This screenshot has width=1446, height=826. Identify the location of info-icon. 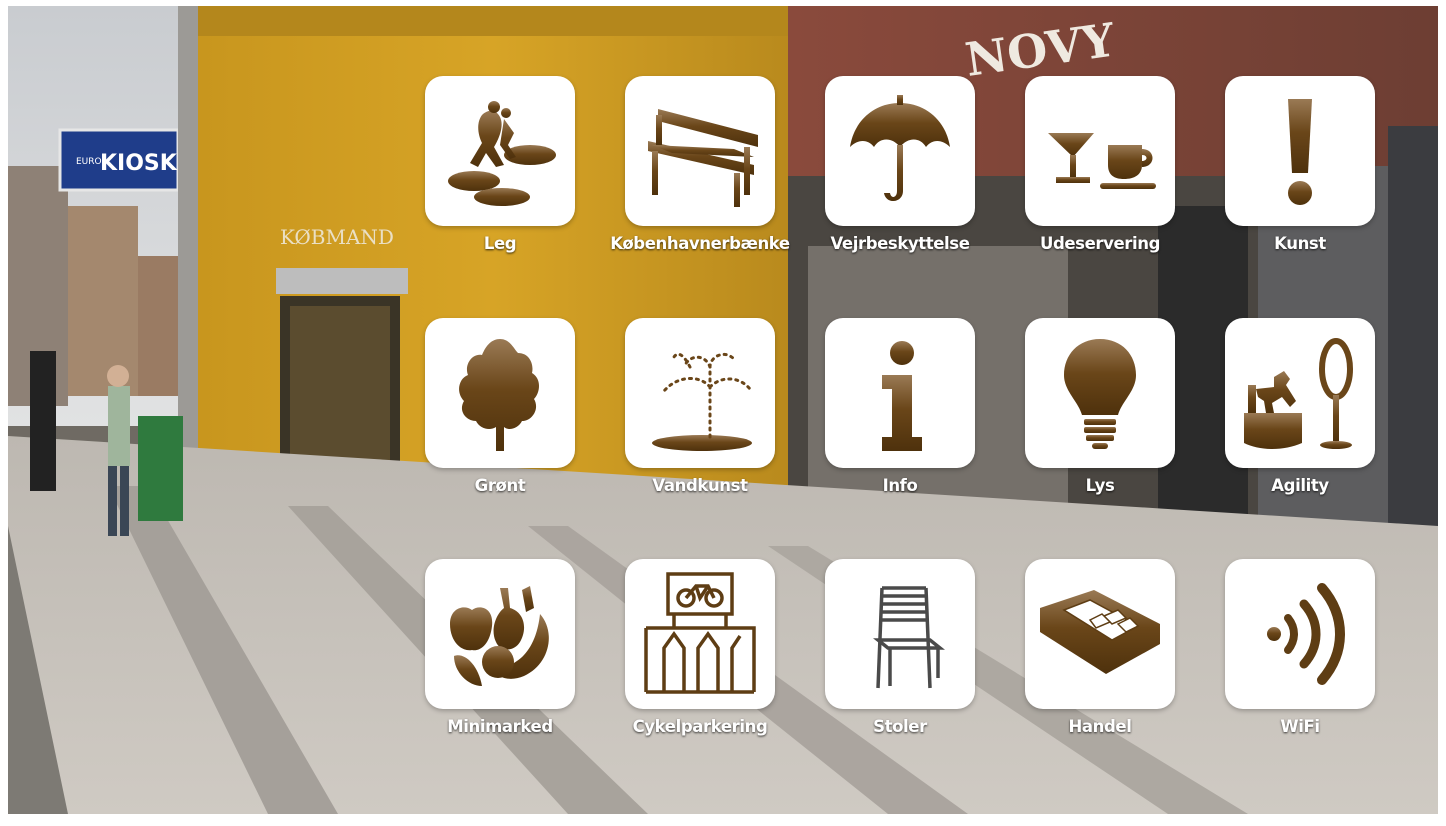
(902, 396).